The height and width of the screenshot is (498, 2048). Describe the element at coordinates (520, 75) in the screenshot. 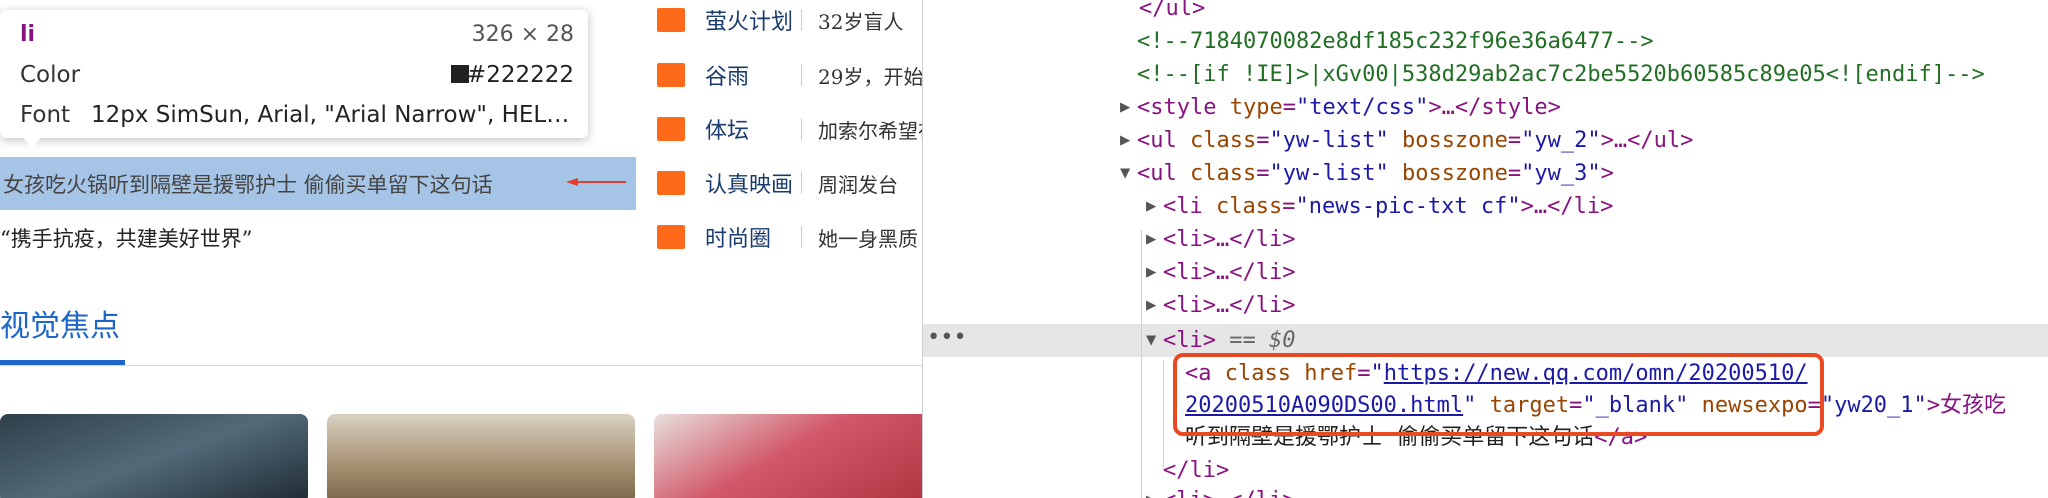

I see `tooltip-color-value: #222222` at that location.